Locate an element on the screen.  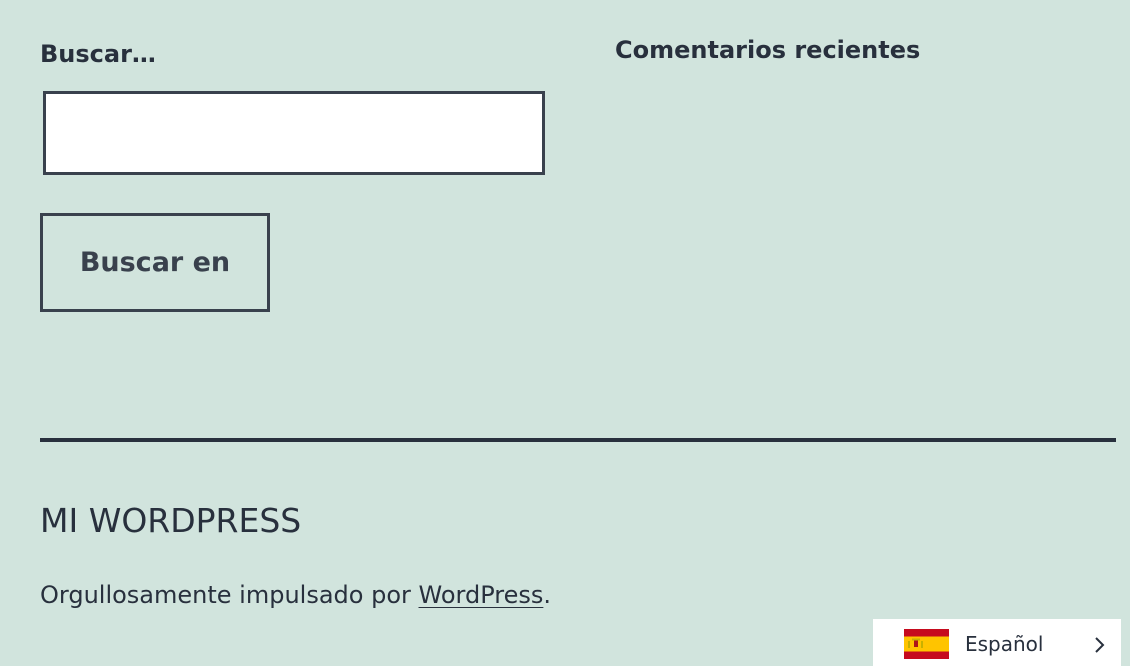
wordpress-link: WordPress is located at coordinates (481, 595).